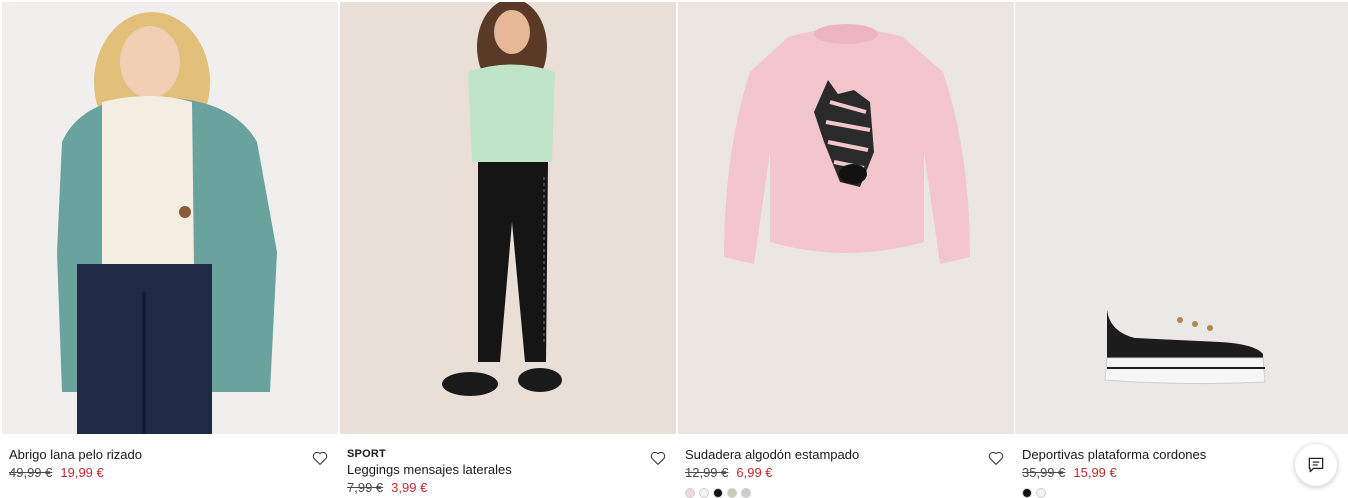 Image resolution: width=1348 pixels, height=498 pixels. Describe the element at coordinates (82, 472) in the screenshot. I see `sale-price: 19,99 €` at that location.